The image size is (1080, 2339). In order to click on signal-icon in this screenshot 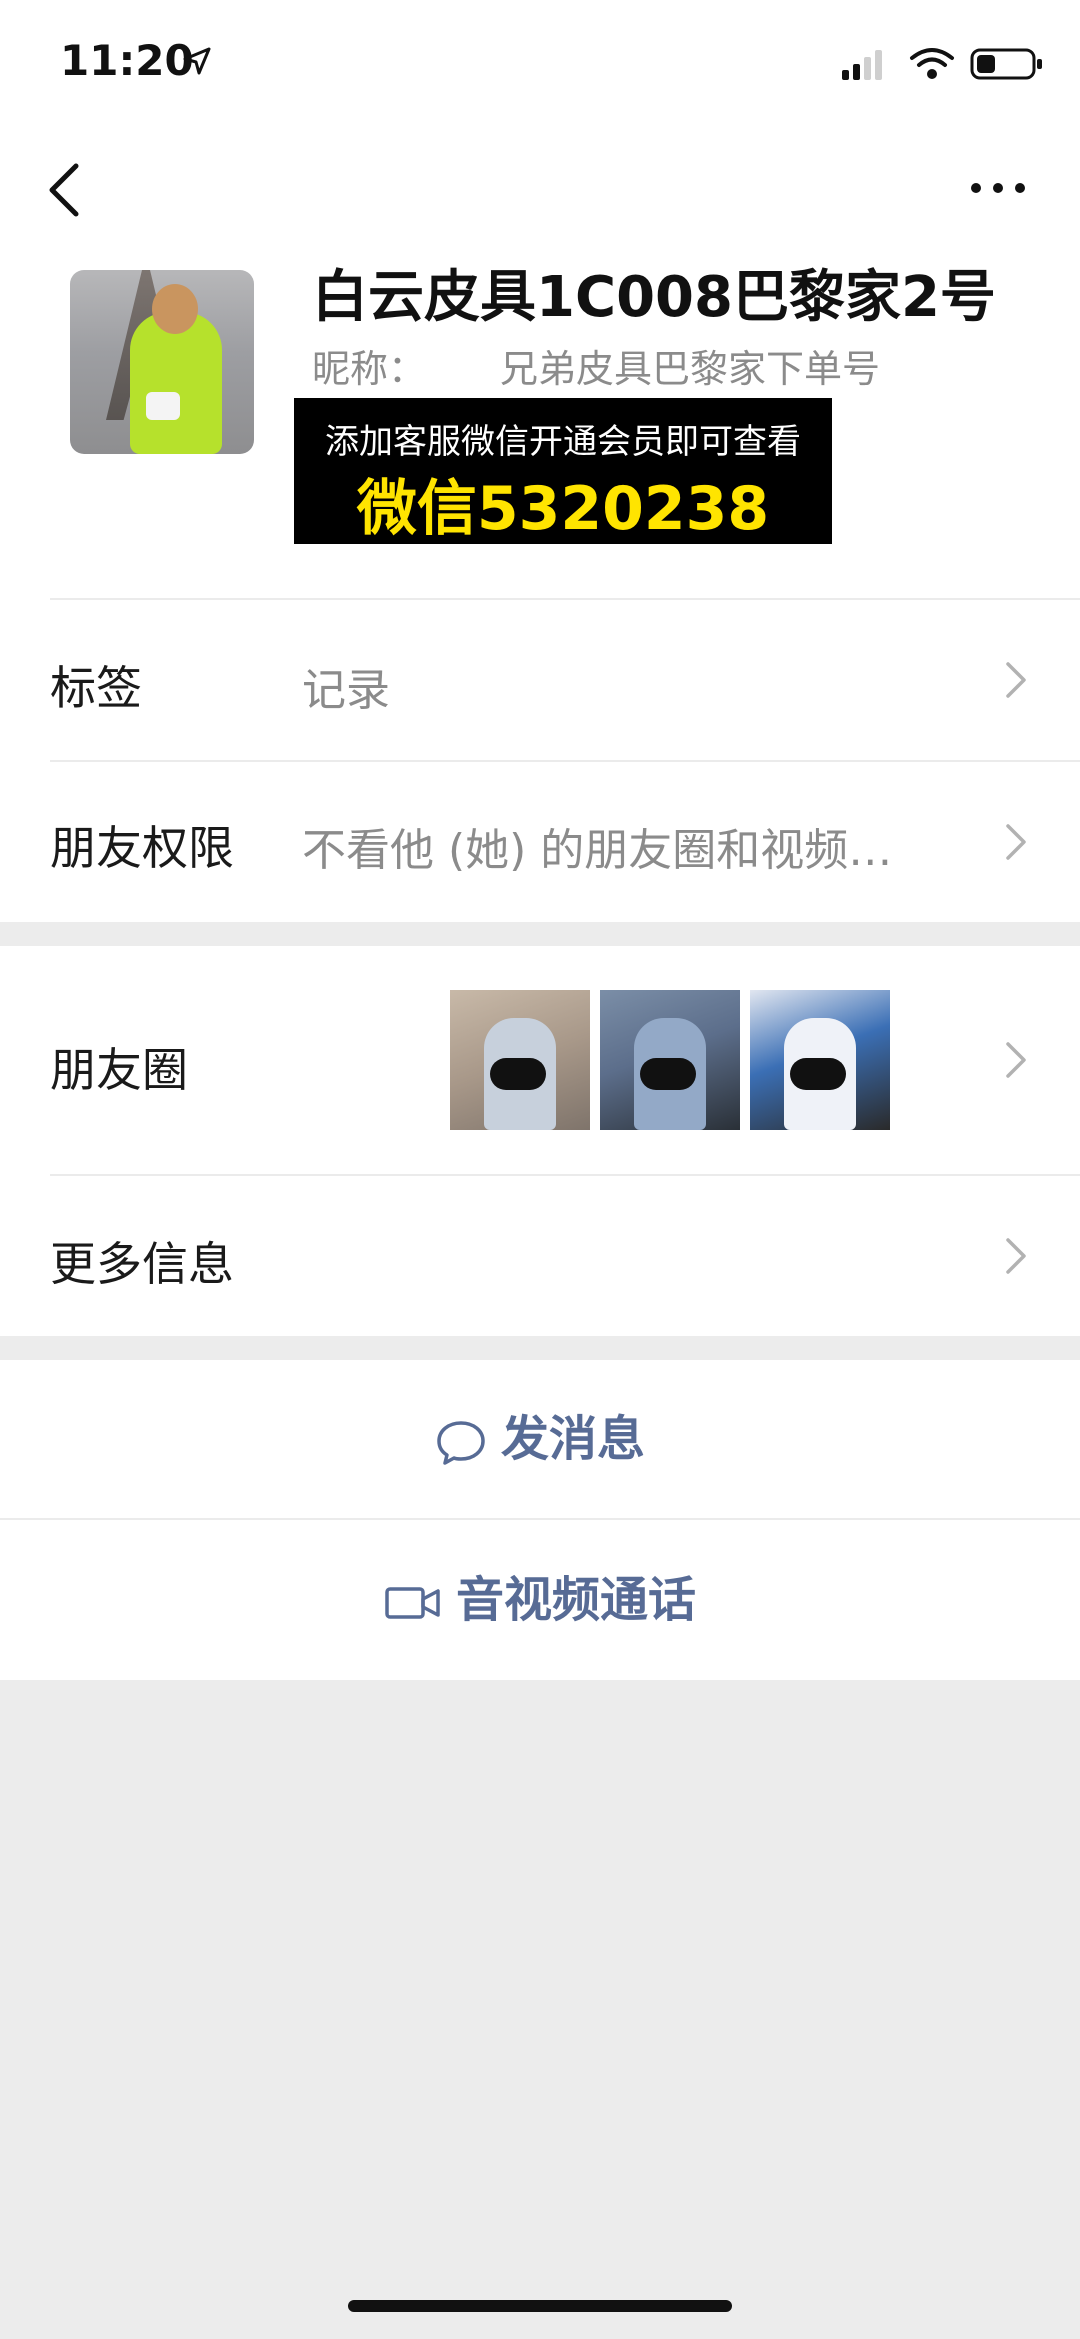, I will do `click(862, 65)`.